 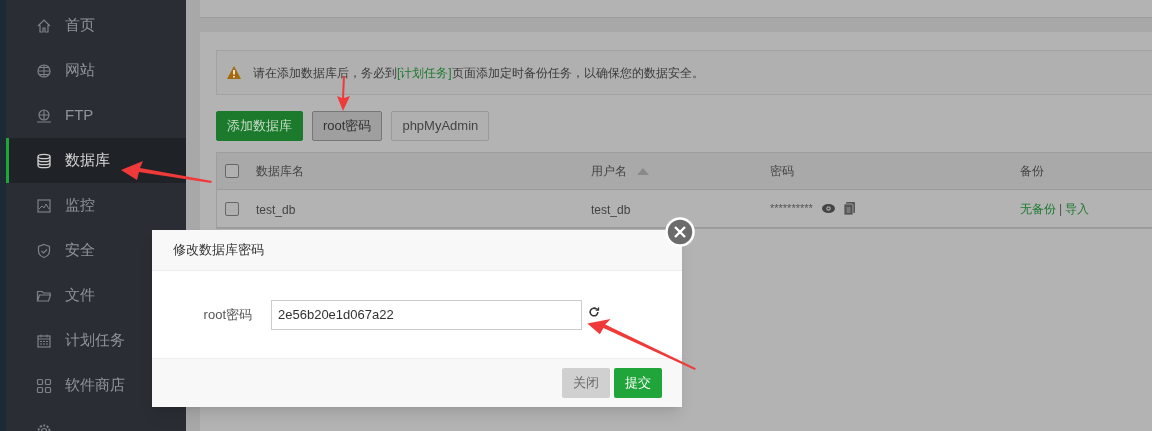 I want to click on sidebar-item: FTP, so click(x=96, y=115).